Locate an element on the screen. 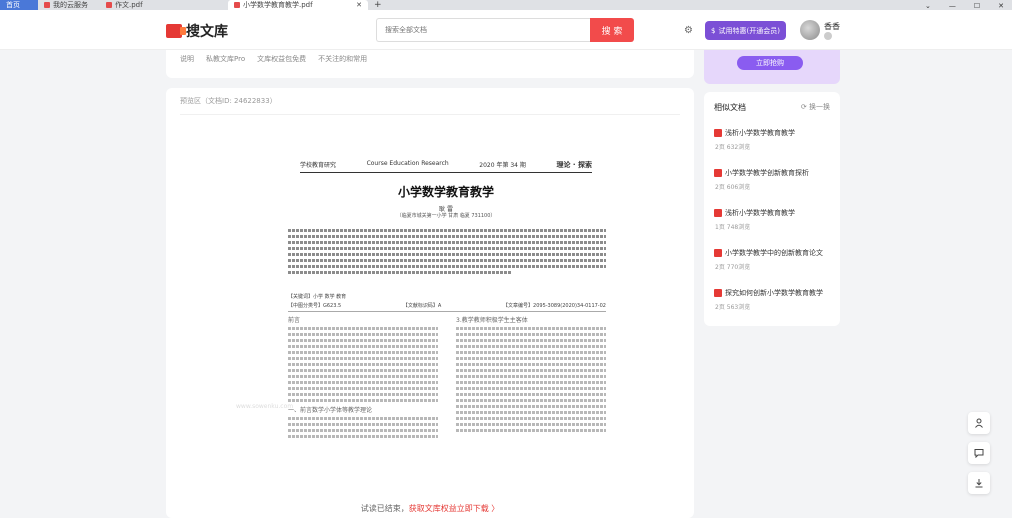 The height and width of the screenshot is (518, 1012). article-abstract is located at coordinates (447, 253).